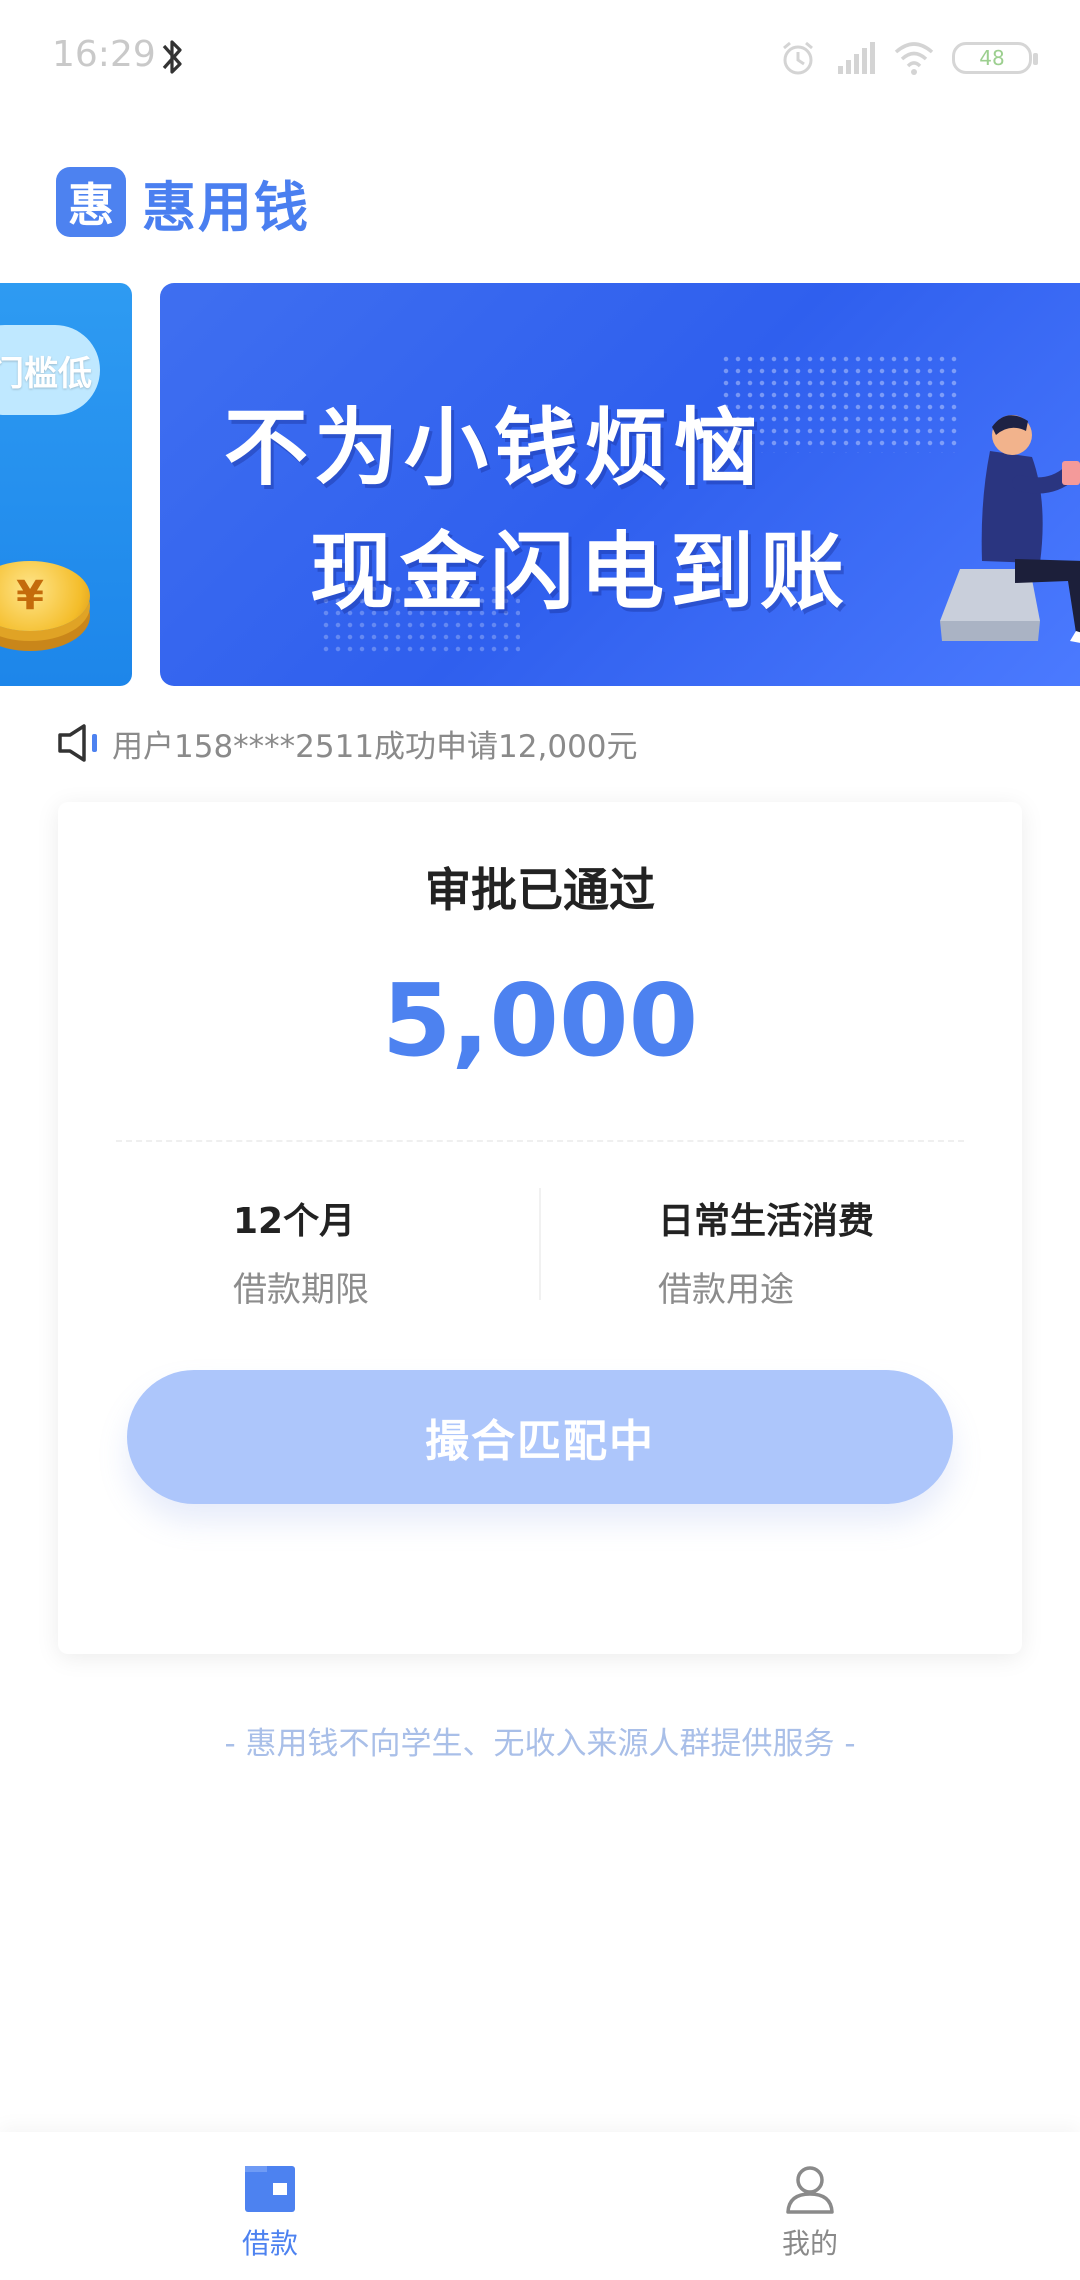 The height and width of the screenshot is (2280, 1080). What do you see at coordinates (540, 60) in the screenshot?
I see `status-bar: 16:29 48` at bounding box center [540, 60].